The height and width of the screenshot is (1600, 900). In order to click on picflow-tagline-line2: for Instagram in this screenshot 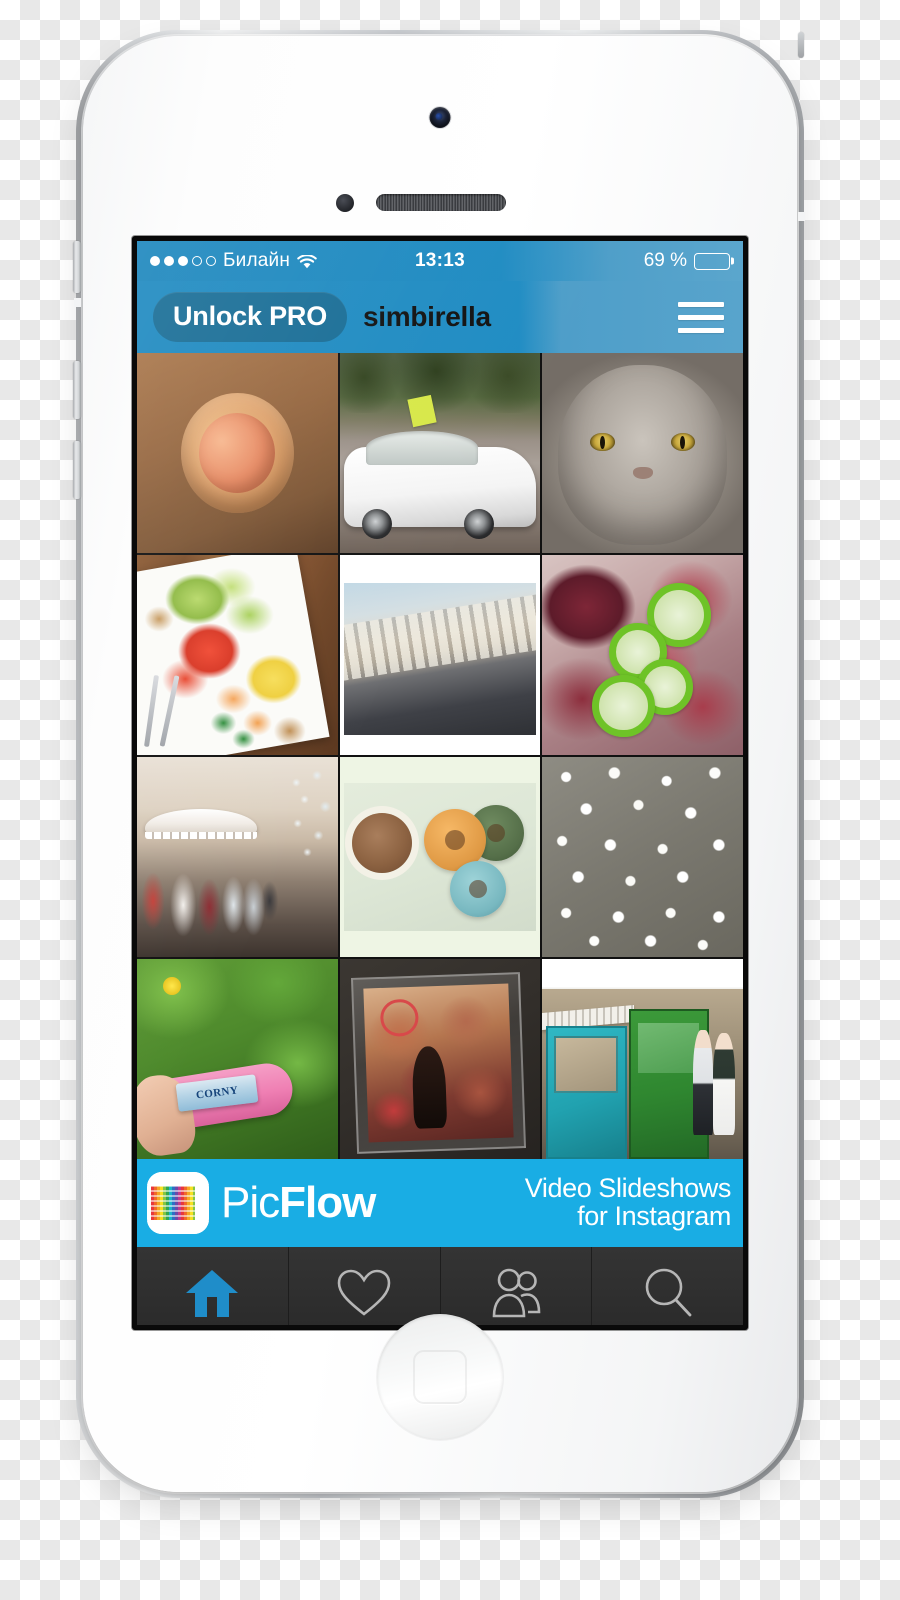, I will do `click(654, 1216)`.